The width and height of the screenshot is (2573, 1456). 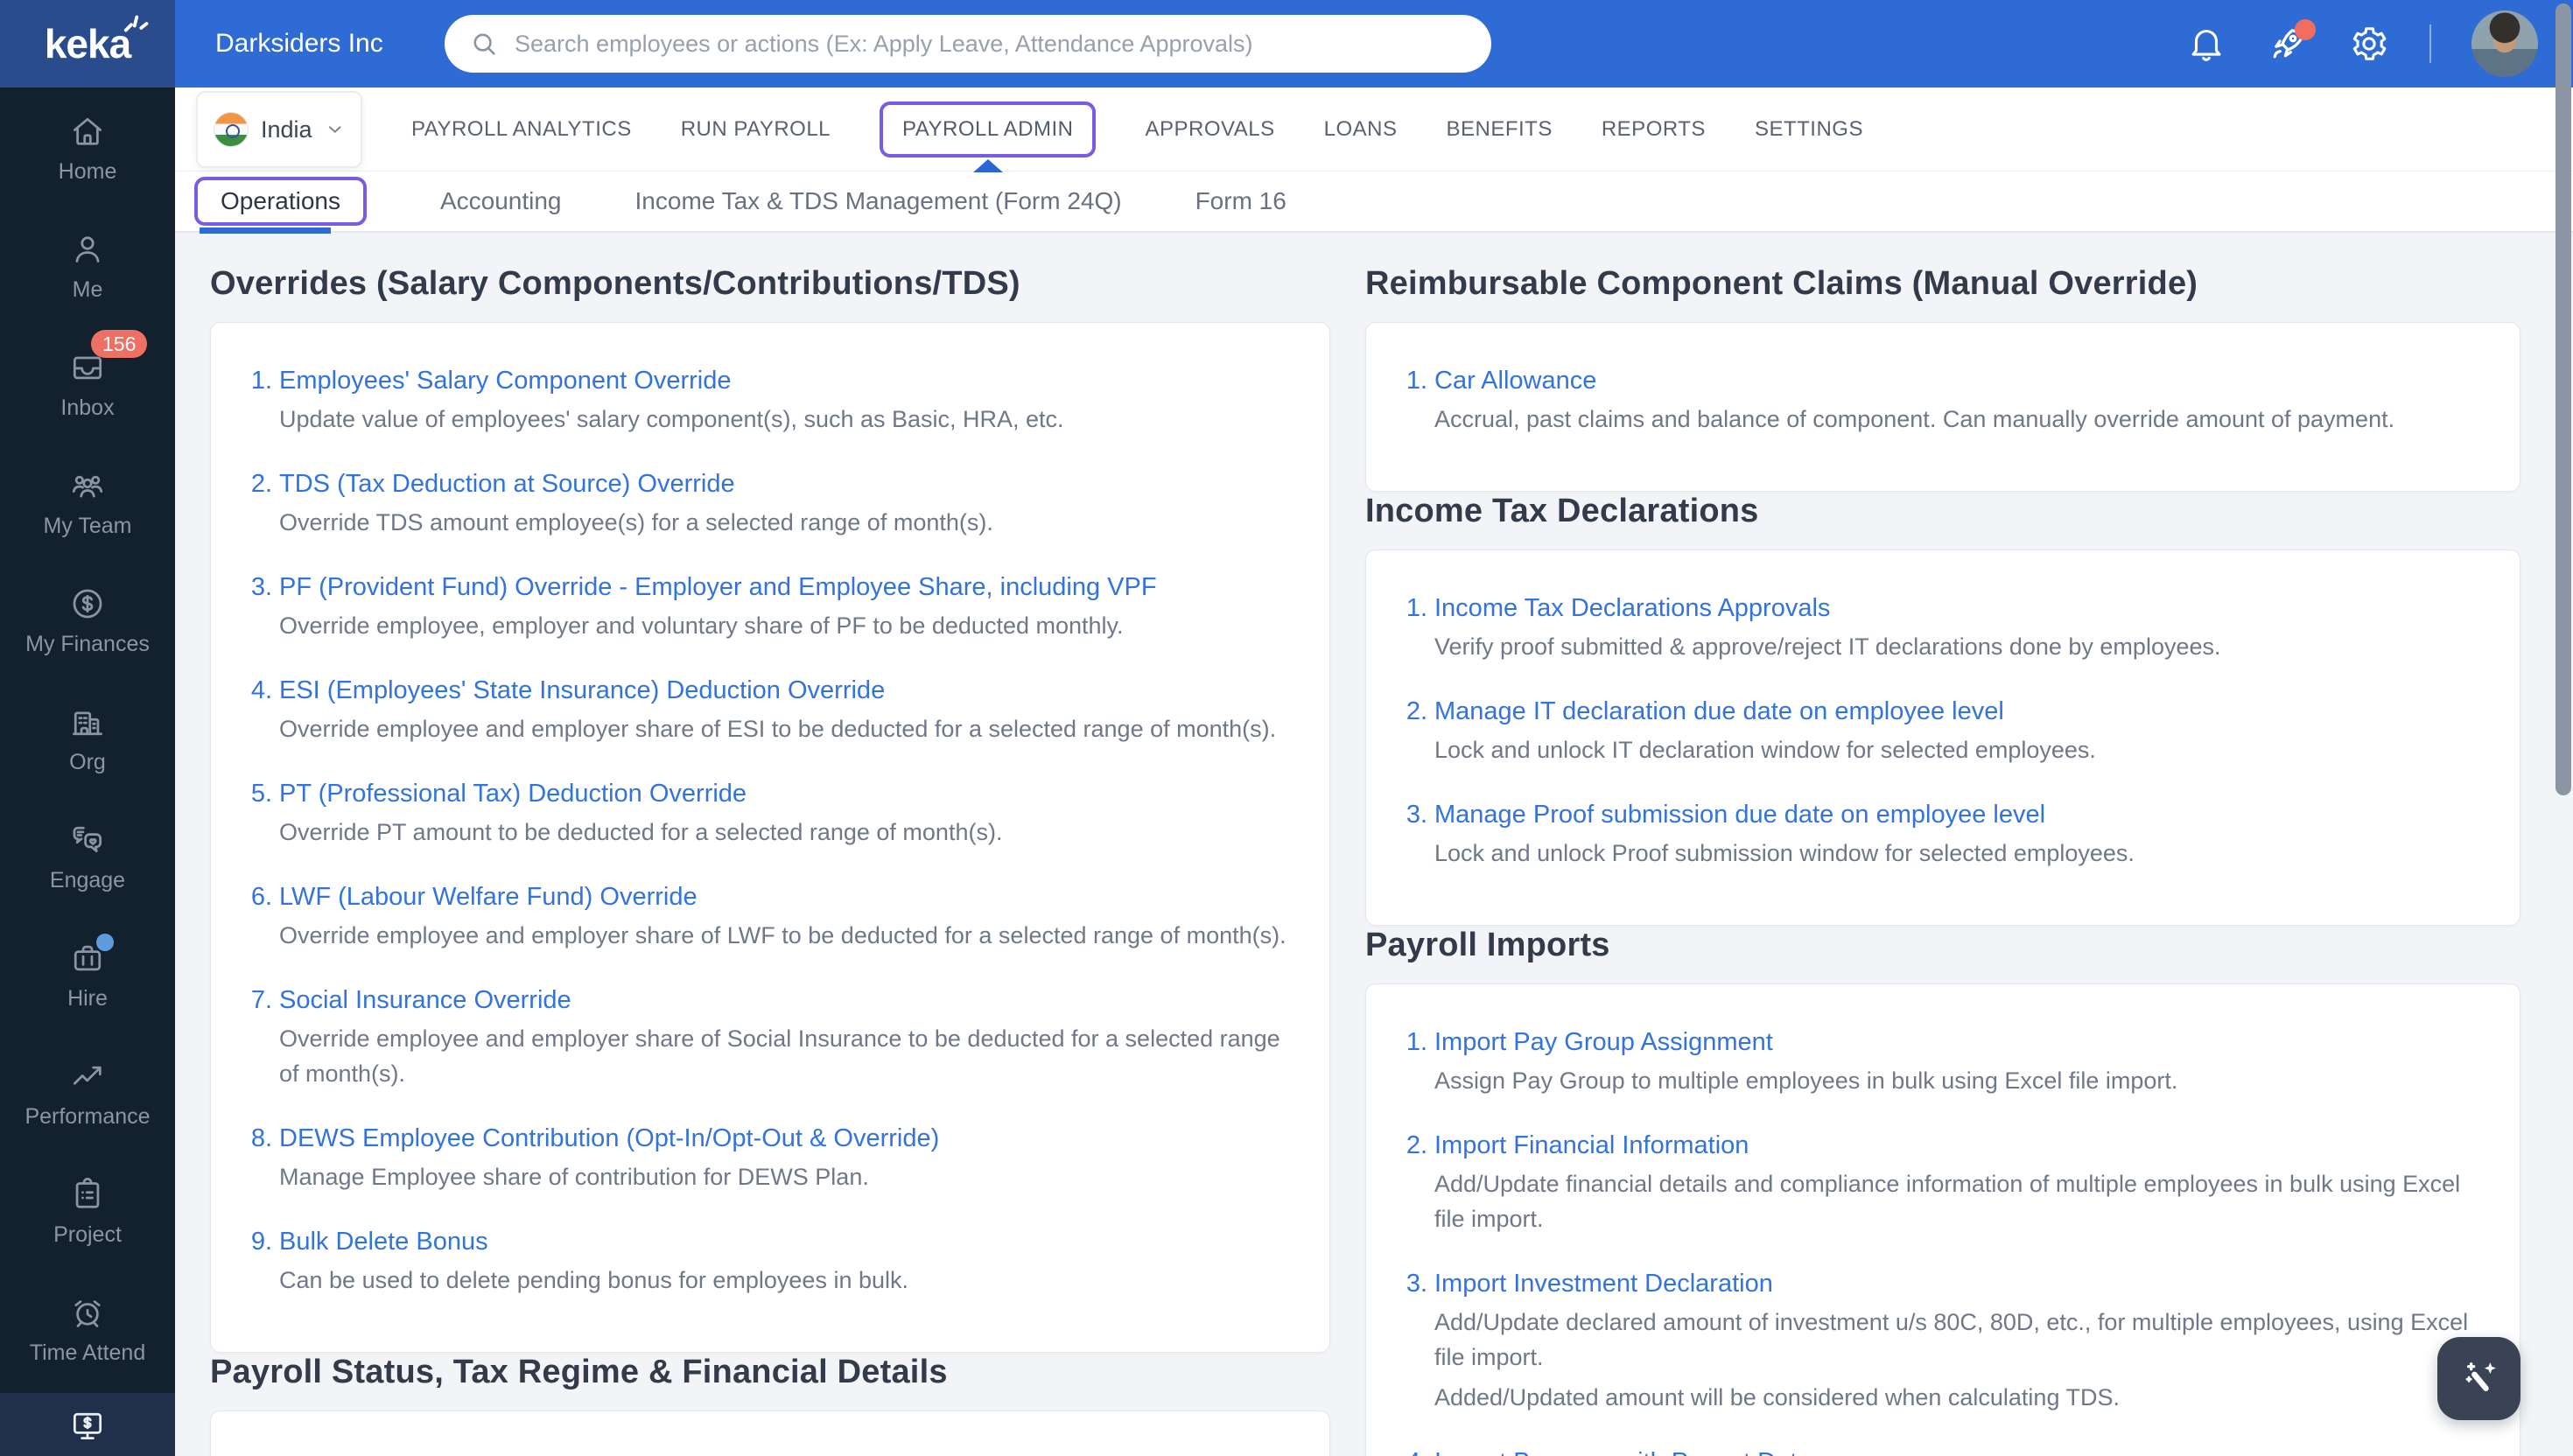 What do you see at coordinates (878, 201) in the screenshot?
I see `subtab-income-tax-tds: Income Tax & TDS Management (Form 24Q)` at bounding box center [878, 201].